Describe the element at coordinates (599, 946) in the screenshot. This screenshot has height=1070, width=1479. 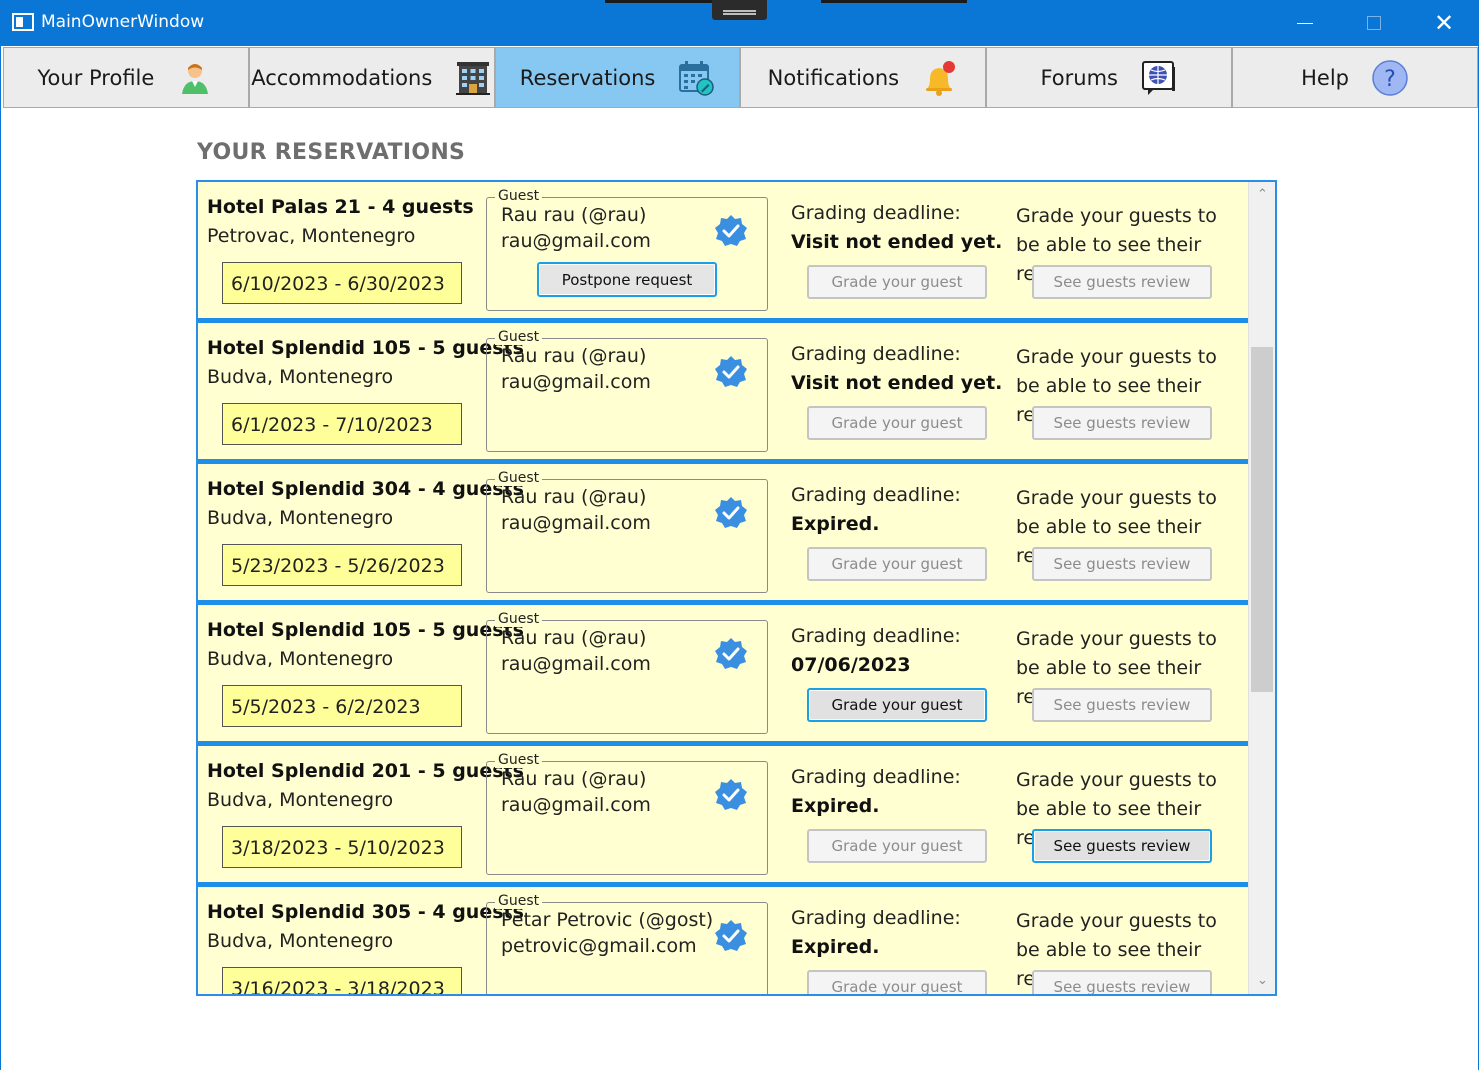
I see `guest-email: petrovic@gmail.com` at that location.